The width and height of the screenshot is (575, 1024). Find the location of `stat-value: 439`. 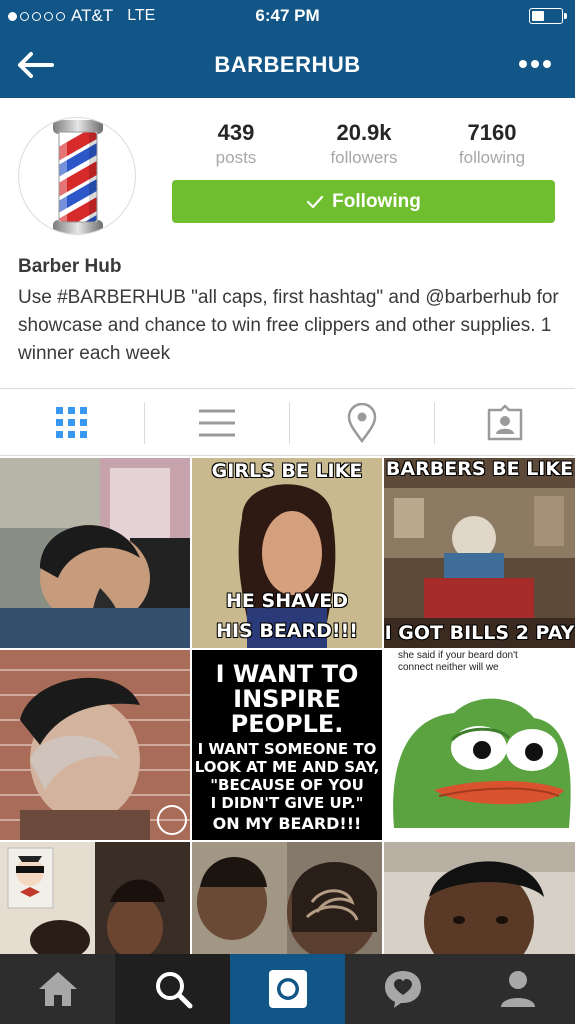

stat-value: 439 is located at coordinates (236, 132).